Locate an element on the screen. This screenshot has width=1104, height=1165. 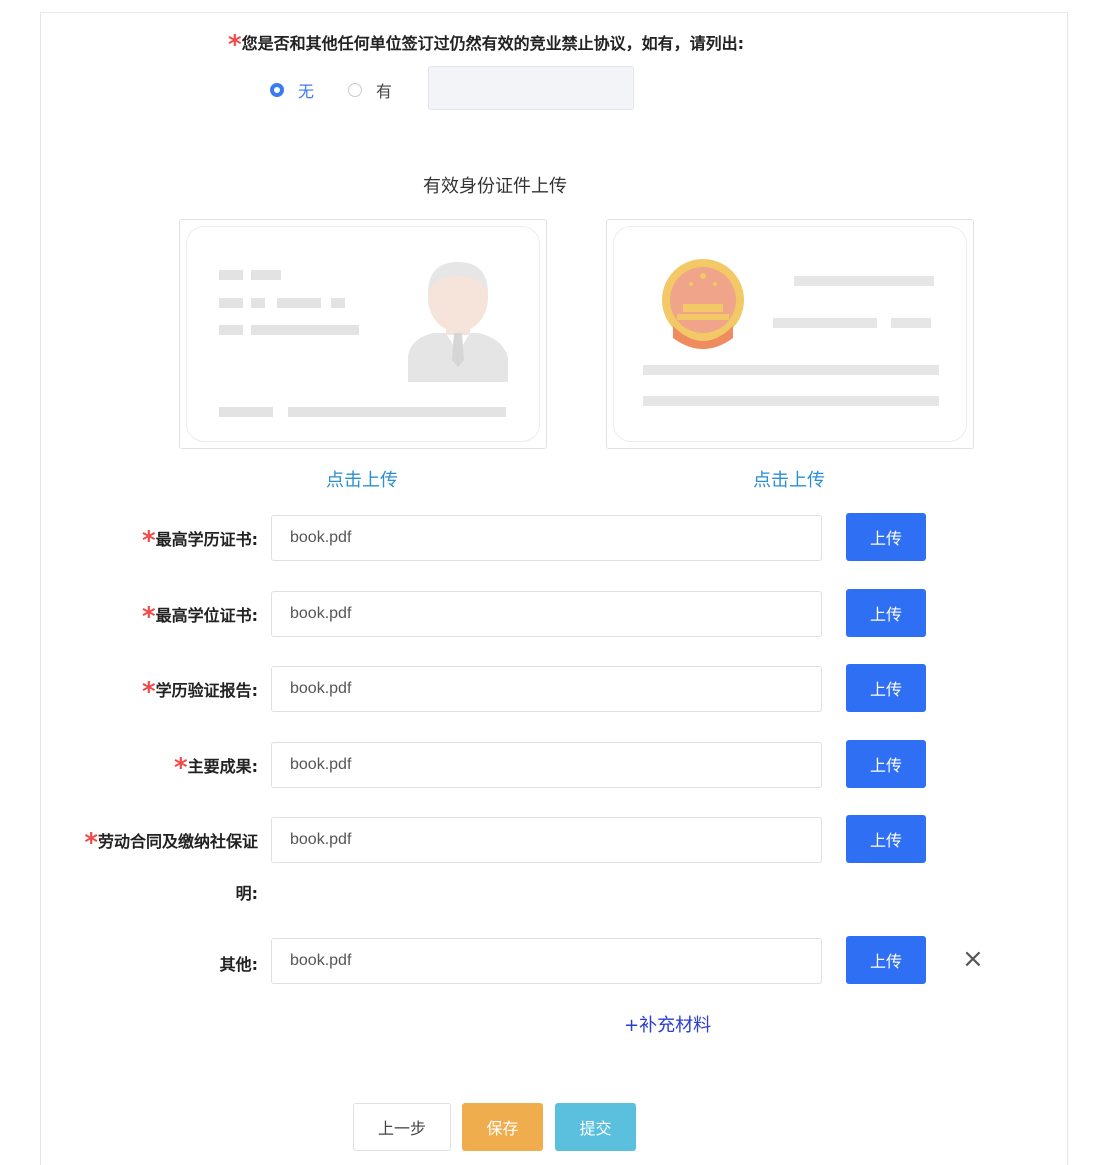
id-card-front-icon is located at coordinates (363, 339).